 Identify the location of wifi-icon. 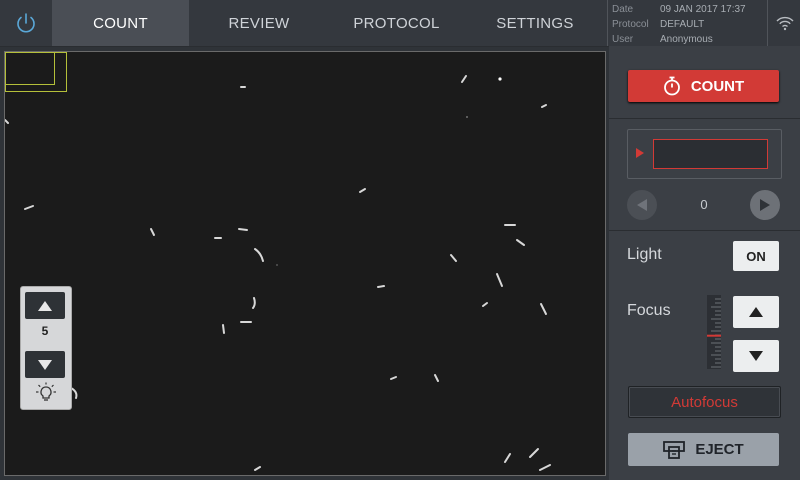
(784, 23).